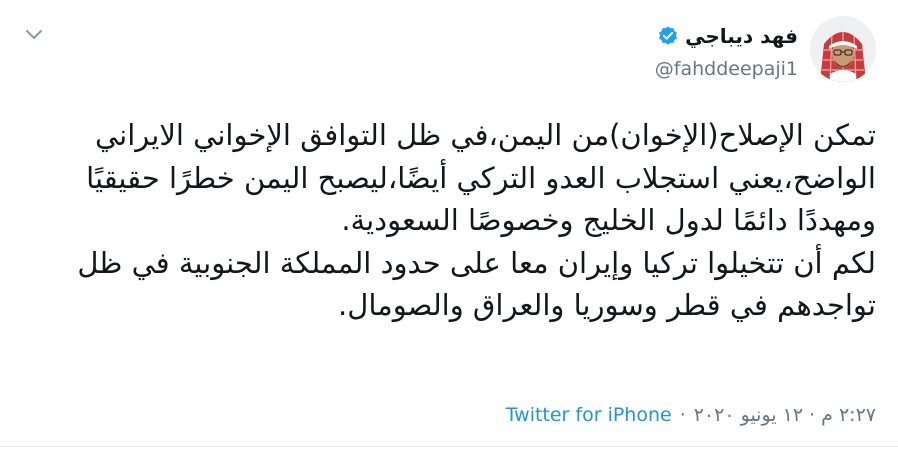 The height and width of the screenshot is (459, 898). Describe the element at coordinates (34, 34) in the screenshot. I see `chevron-down-icon` at that location.